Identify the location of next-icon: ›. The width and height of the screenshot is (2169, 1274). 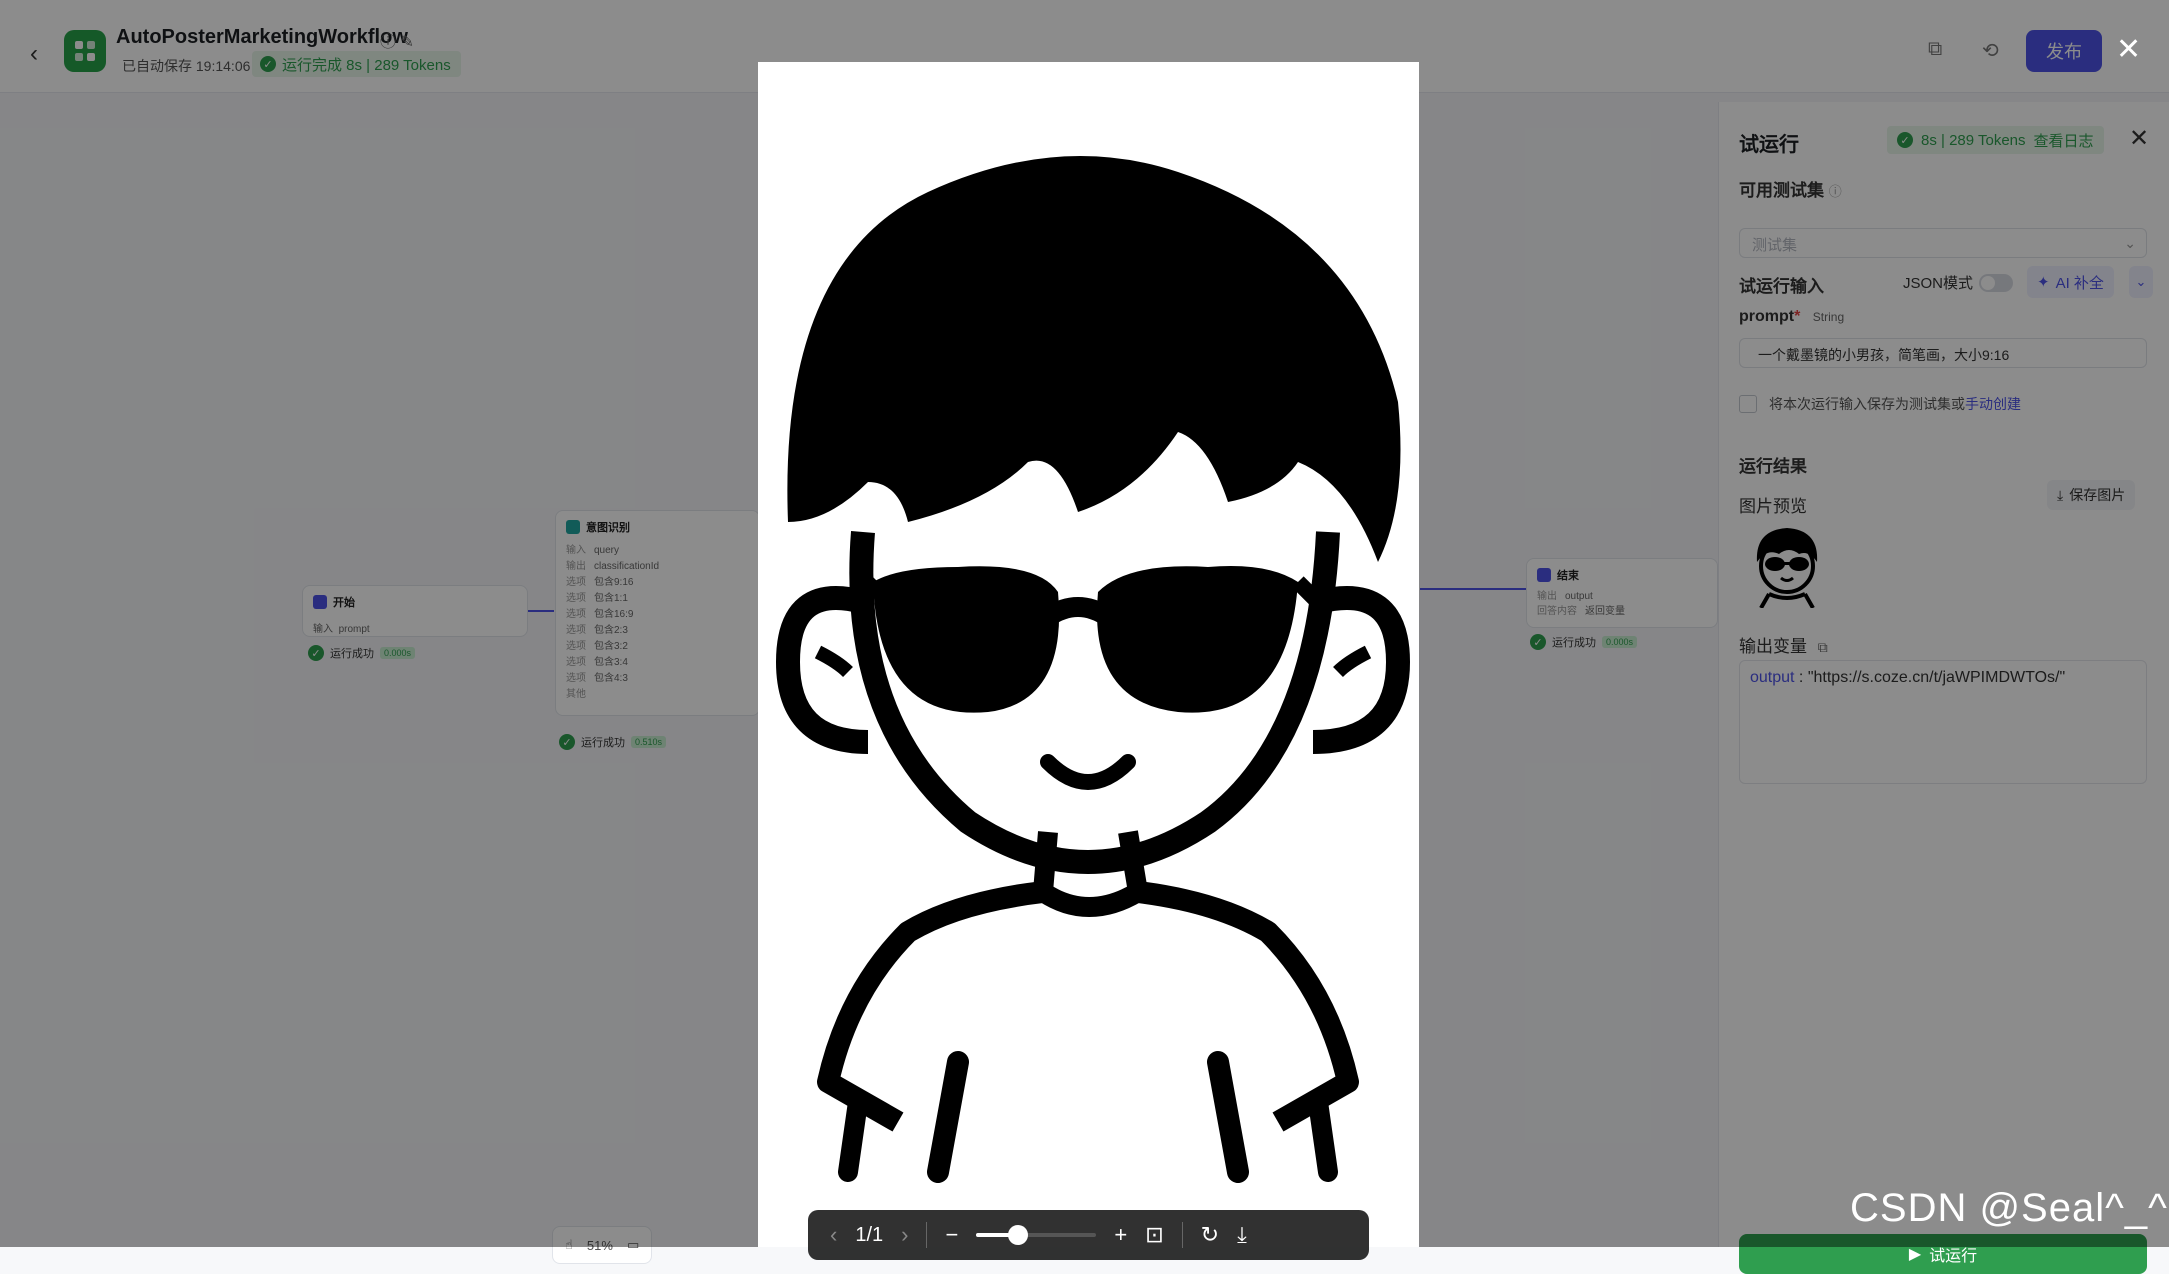
(904, 1235).